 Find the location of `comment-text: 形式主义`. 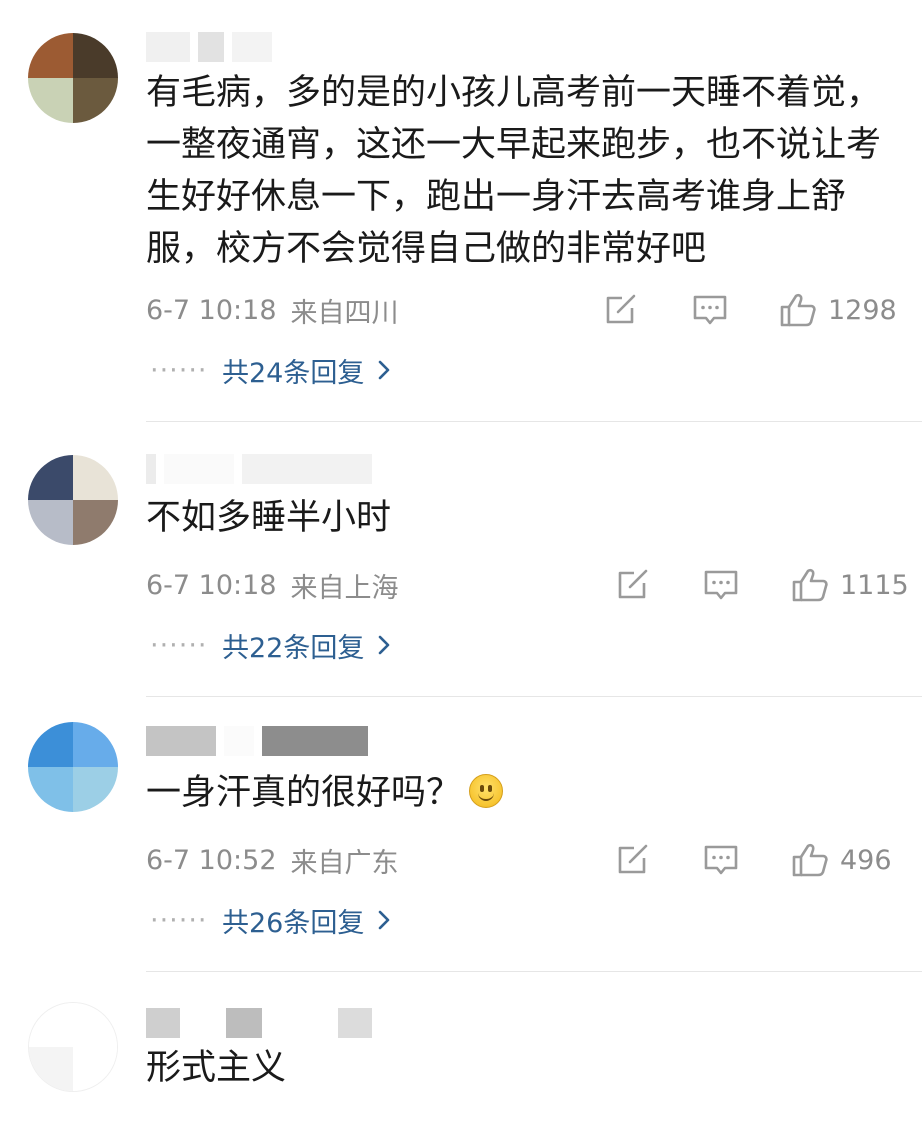

comment-text: 形式主义 is located at coordinates (216, 1068).